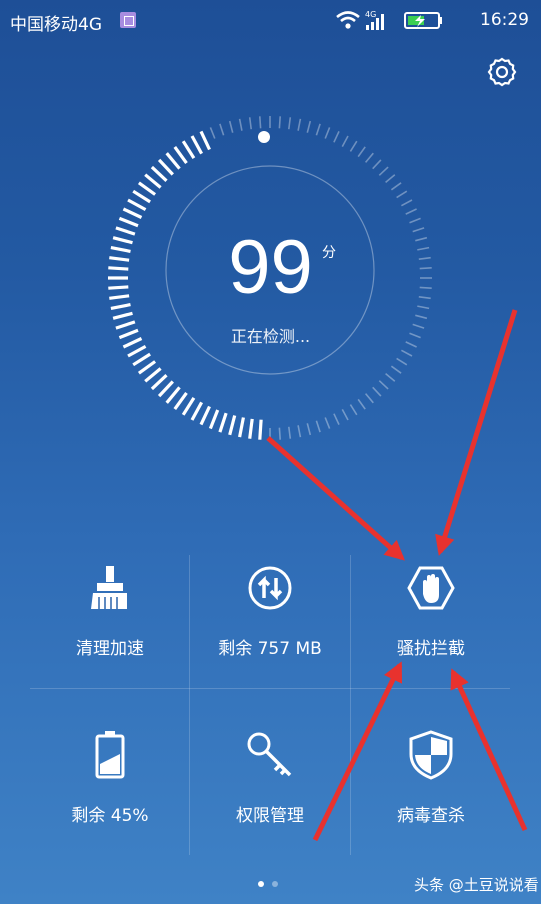 The height and width of the screenshot is (904, 541). I want to click on page-dot-active, so click(261, 884).